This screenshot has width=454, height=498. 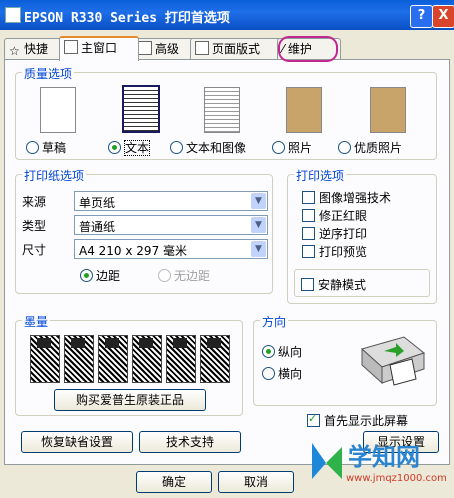 What do you see at coordinates (320, 175) in the screenshot?
I see `print-options-group-label: 打印选项` at bounding box center [320, 175].